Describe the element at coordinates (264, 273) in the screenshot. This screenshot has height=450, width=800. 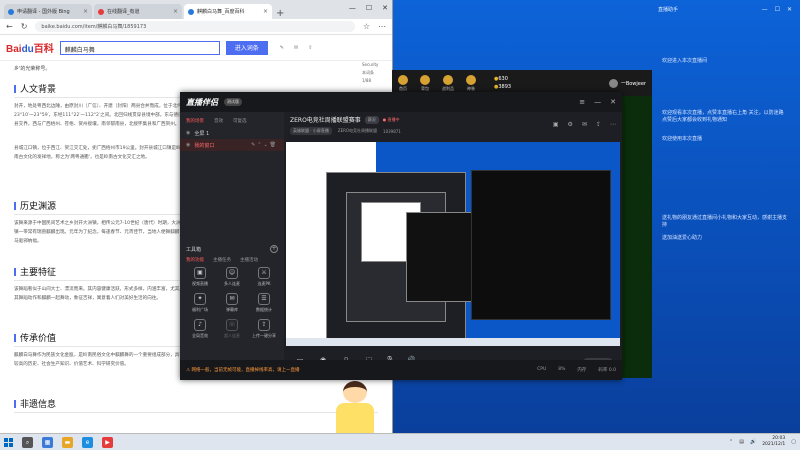
I see `swords-icon: ⚔` at that location.